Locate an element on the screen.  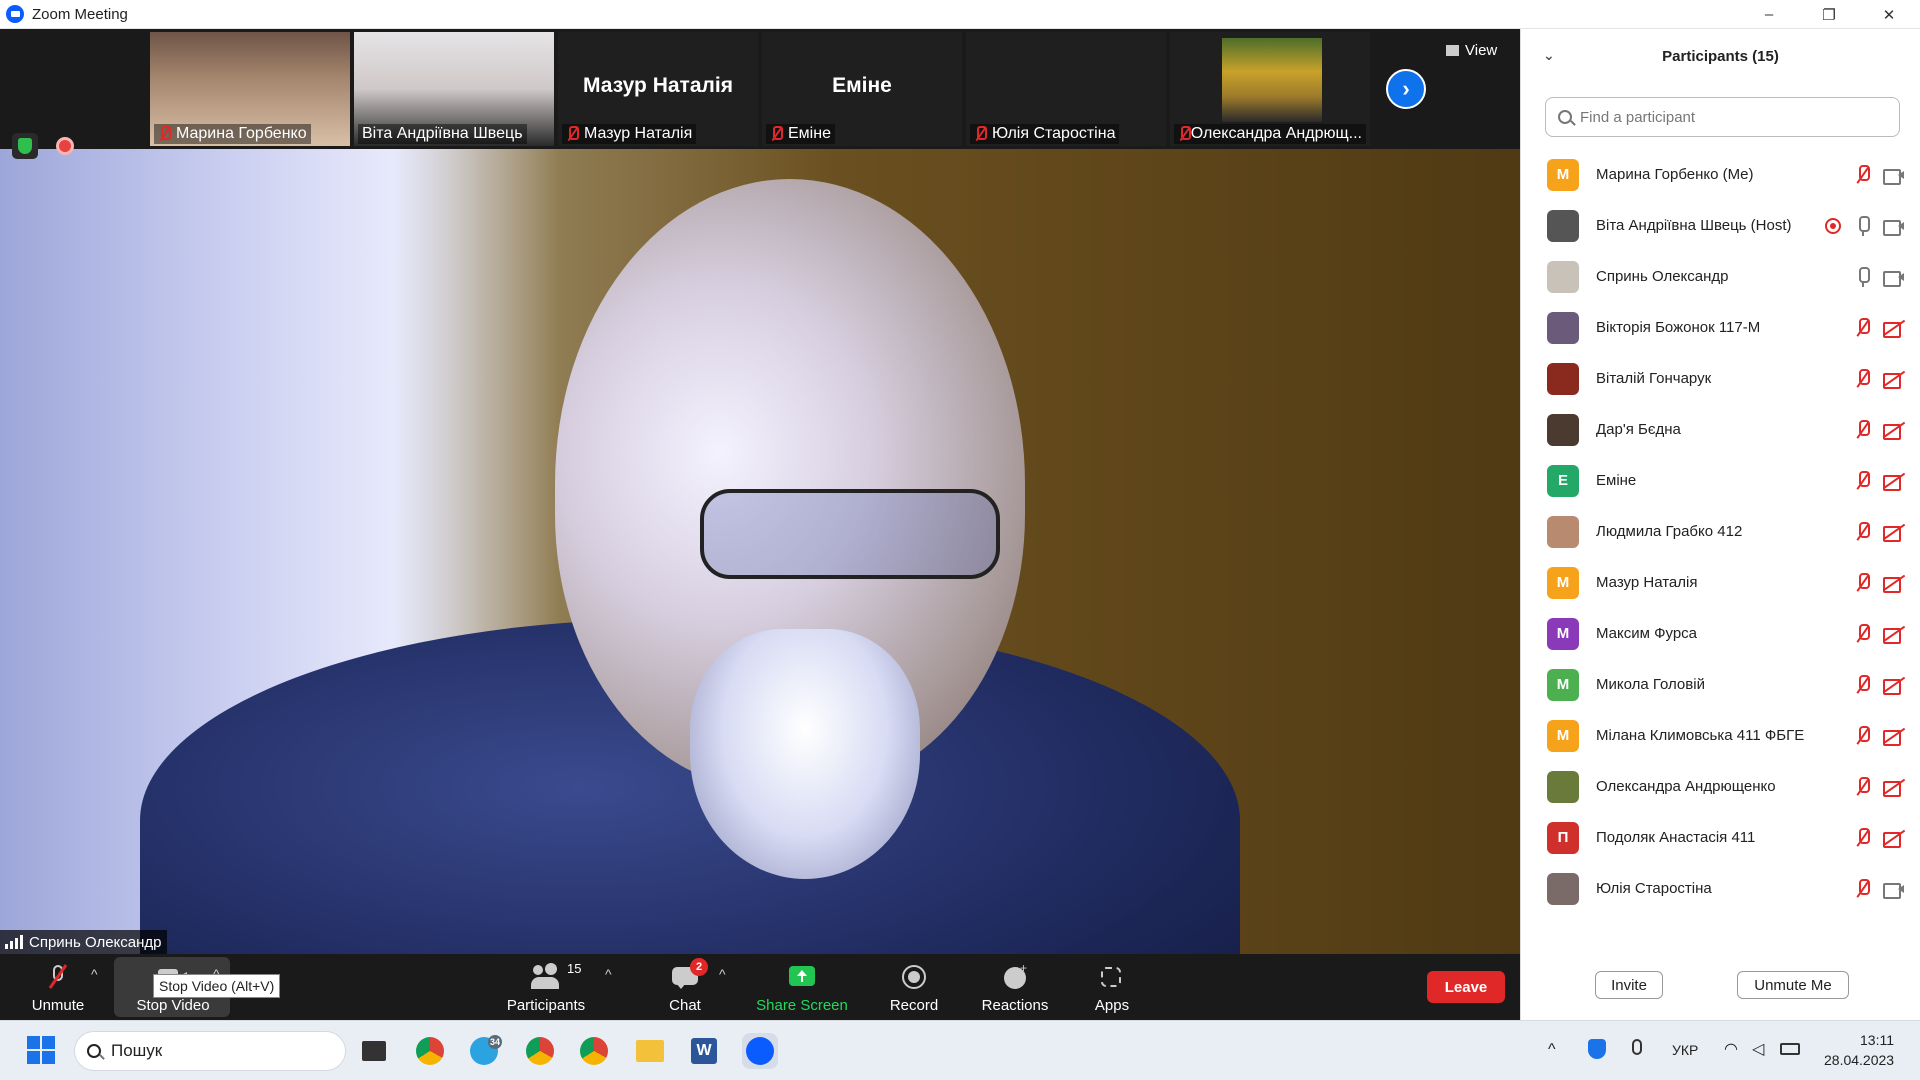
participant-row: Віталій Гончарук is located at coordinates (1720, 378).